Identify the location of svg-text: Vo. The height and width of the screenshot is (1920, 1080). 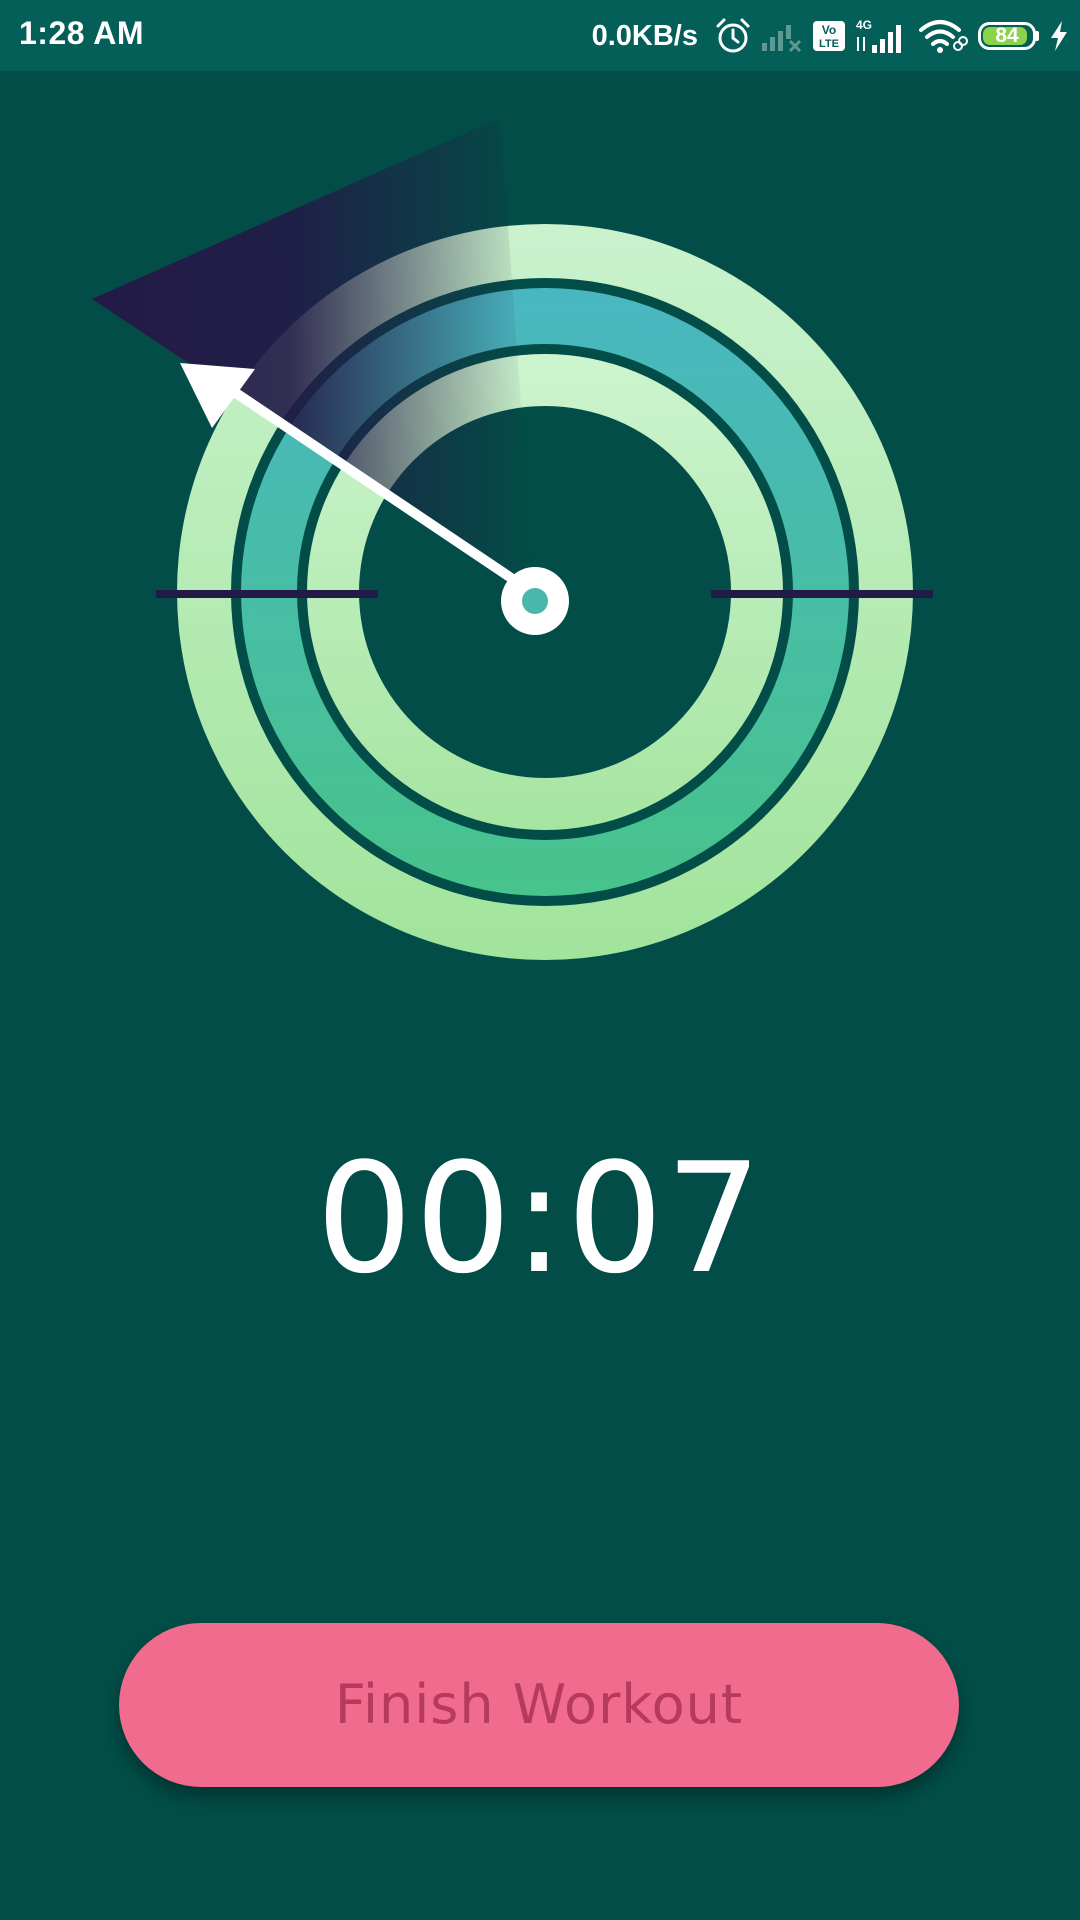
(829, 30).